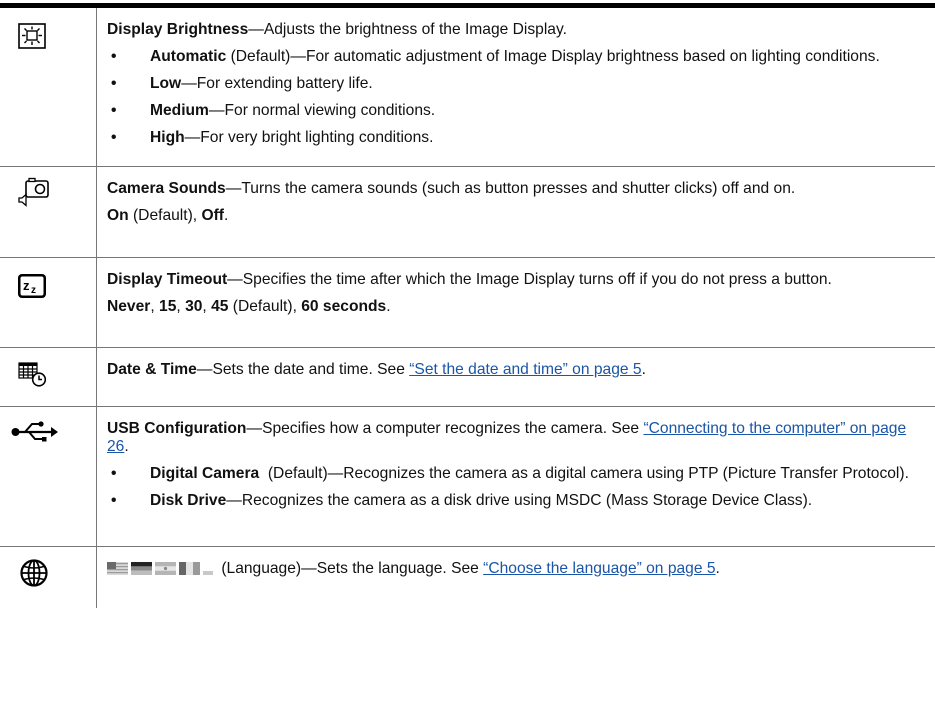  What do you see at coordinates (166, 83) in the screenshot?
I see `option-term: Low` at bounding box center [166, 83].